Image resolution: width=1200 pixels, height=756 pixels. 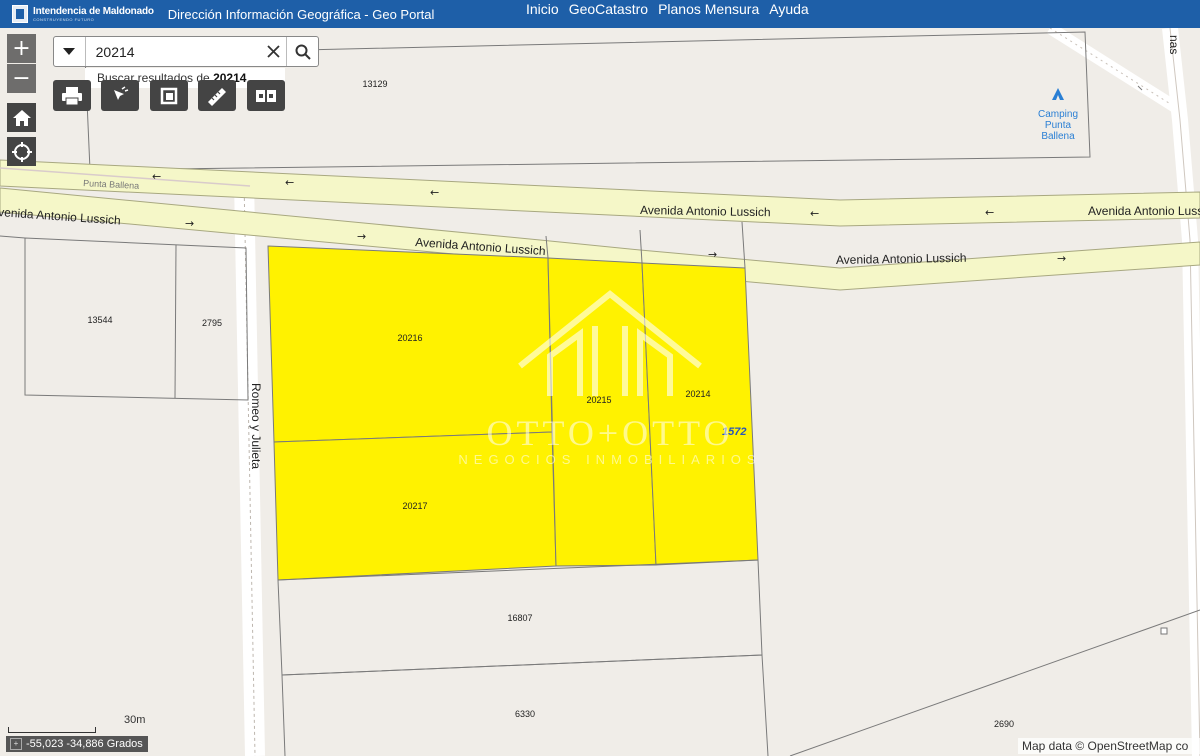 I want to click on locate-button, so click(x=21, y=151).